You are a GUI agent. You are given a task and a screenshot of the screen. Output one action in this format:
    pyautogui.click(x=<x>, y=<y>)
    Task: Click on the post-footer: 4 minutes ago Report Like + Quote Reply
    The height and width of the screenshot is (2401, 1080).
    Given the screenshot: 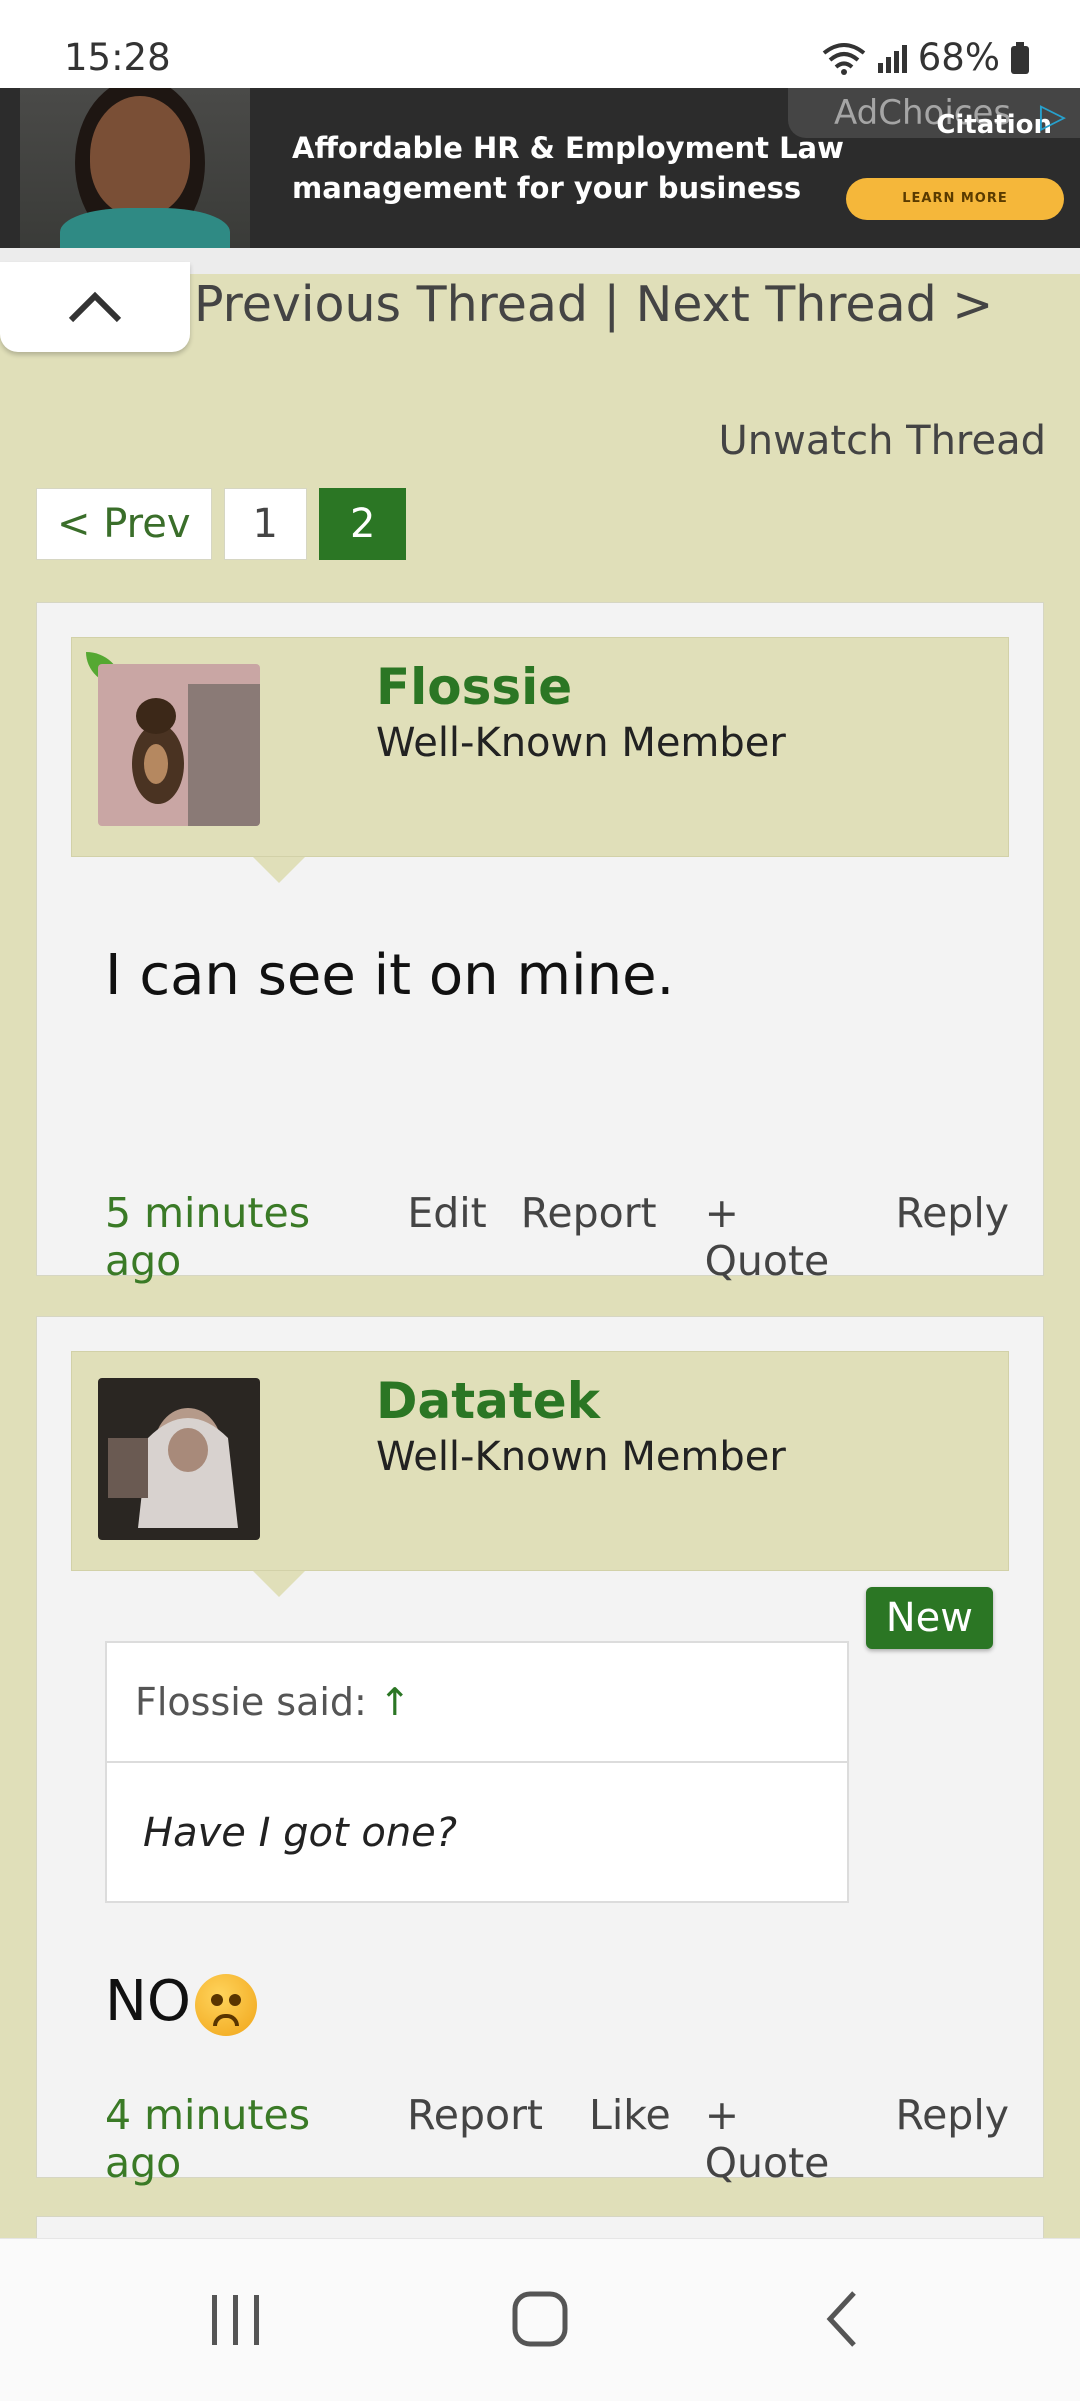 What is the action you would take?
    pyautogui.click(x=574, y=2139)
    